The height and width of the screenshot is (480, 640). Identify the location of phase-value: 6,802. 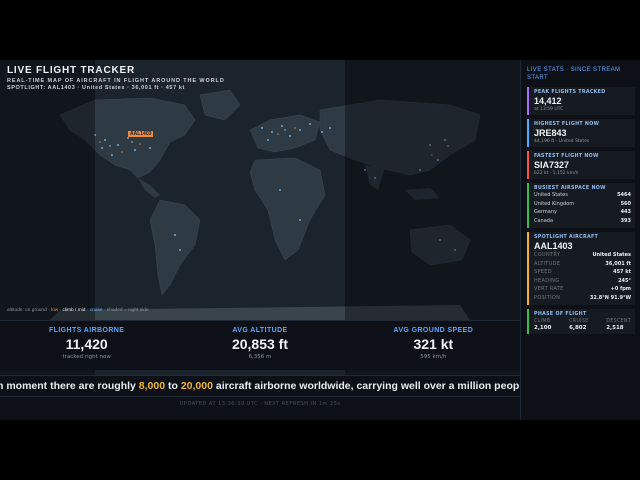
(578, 328).